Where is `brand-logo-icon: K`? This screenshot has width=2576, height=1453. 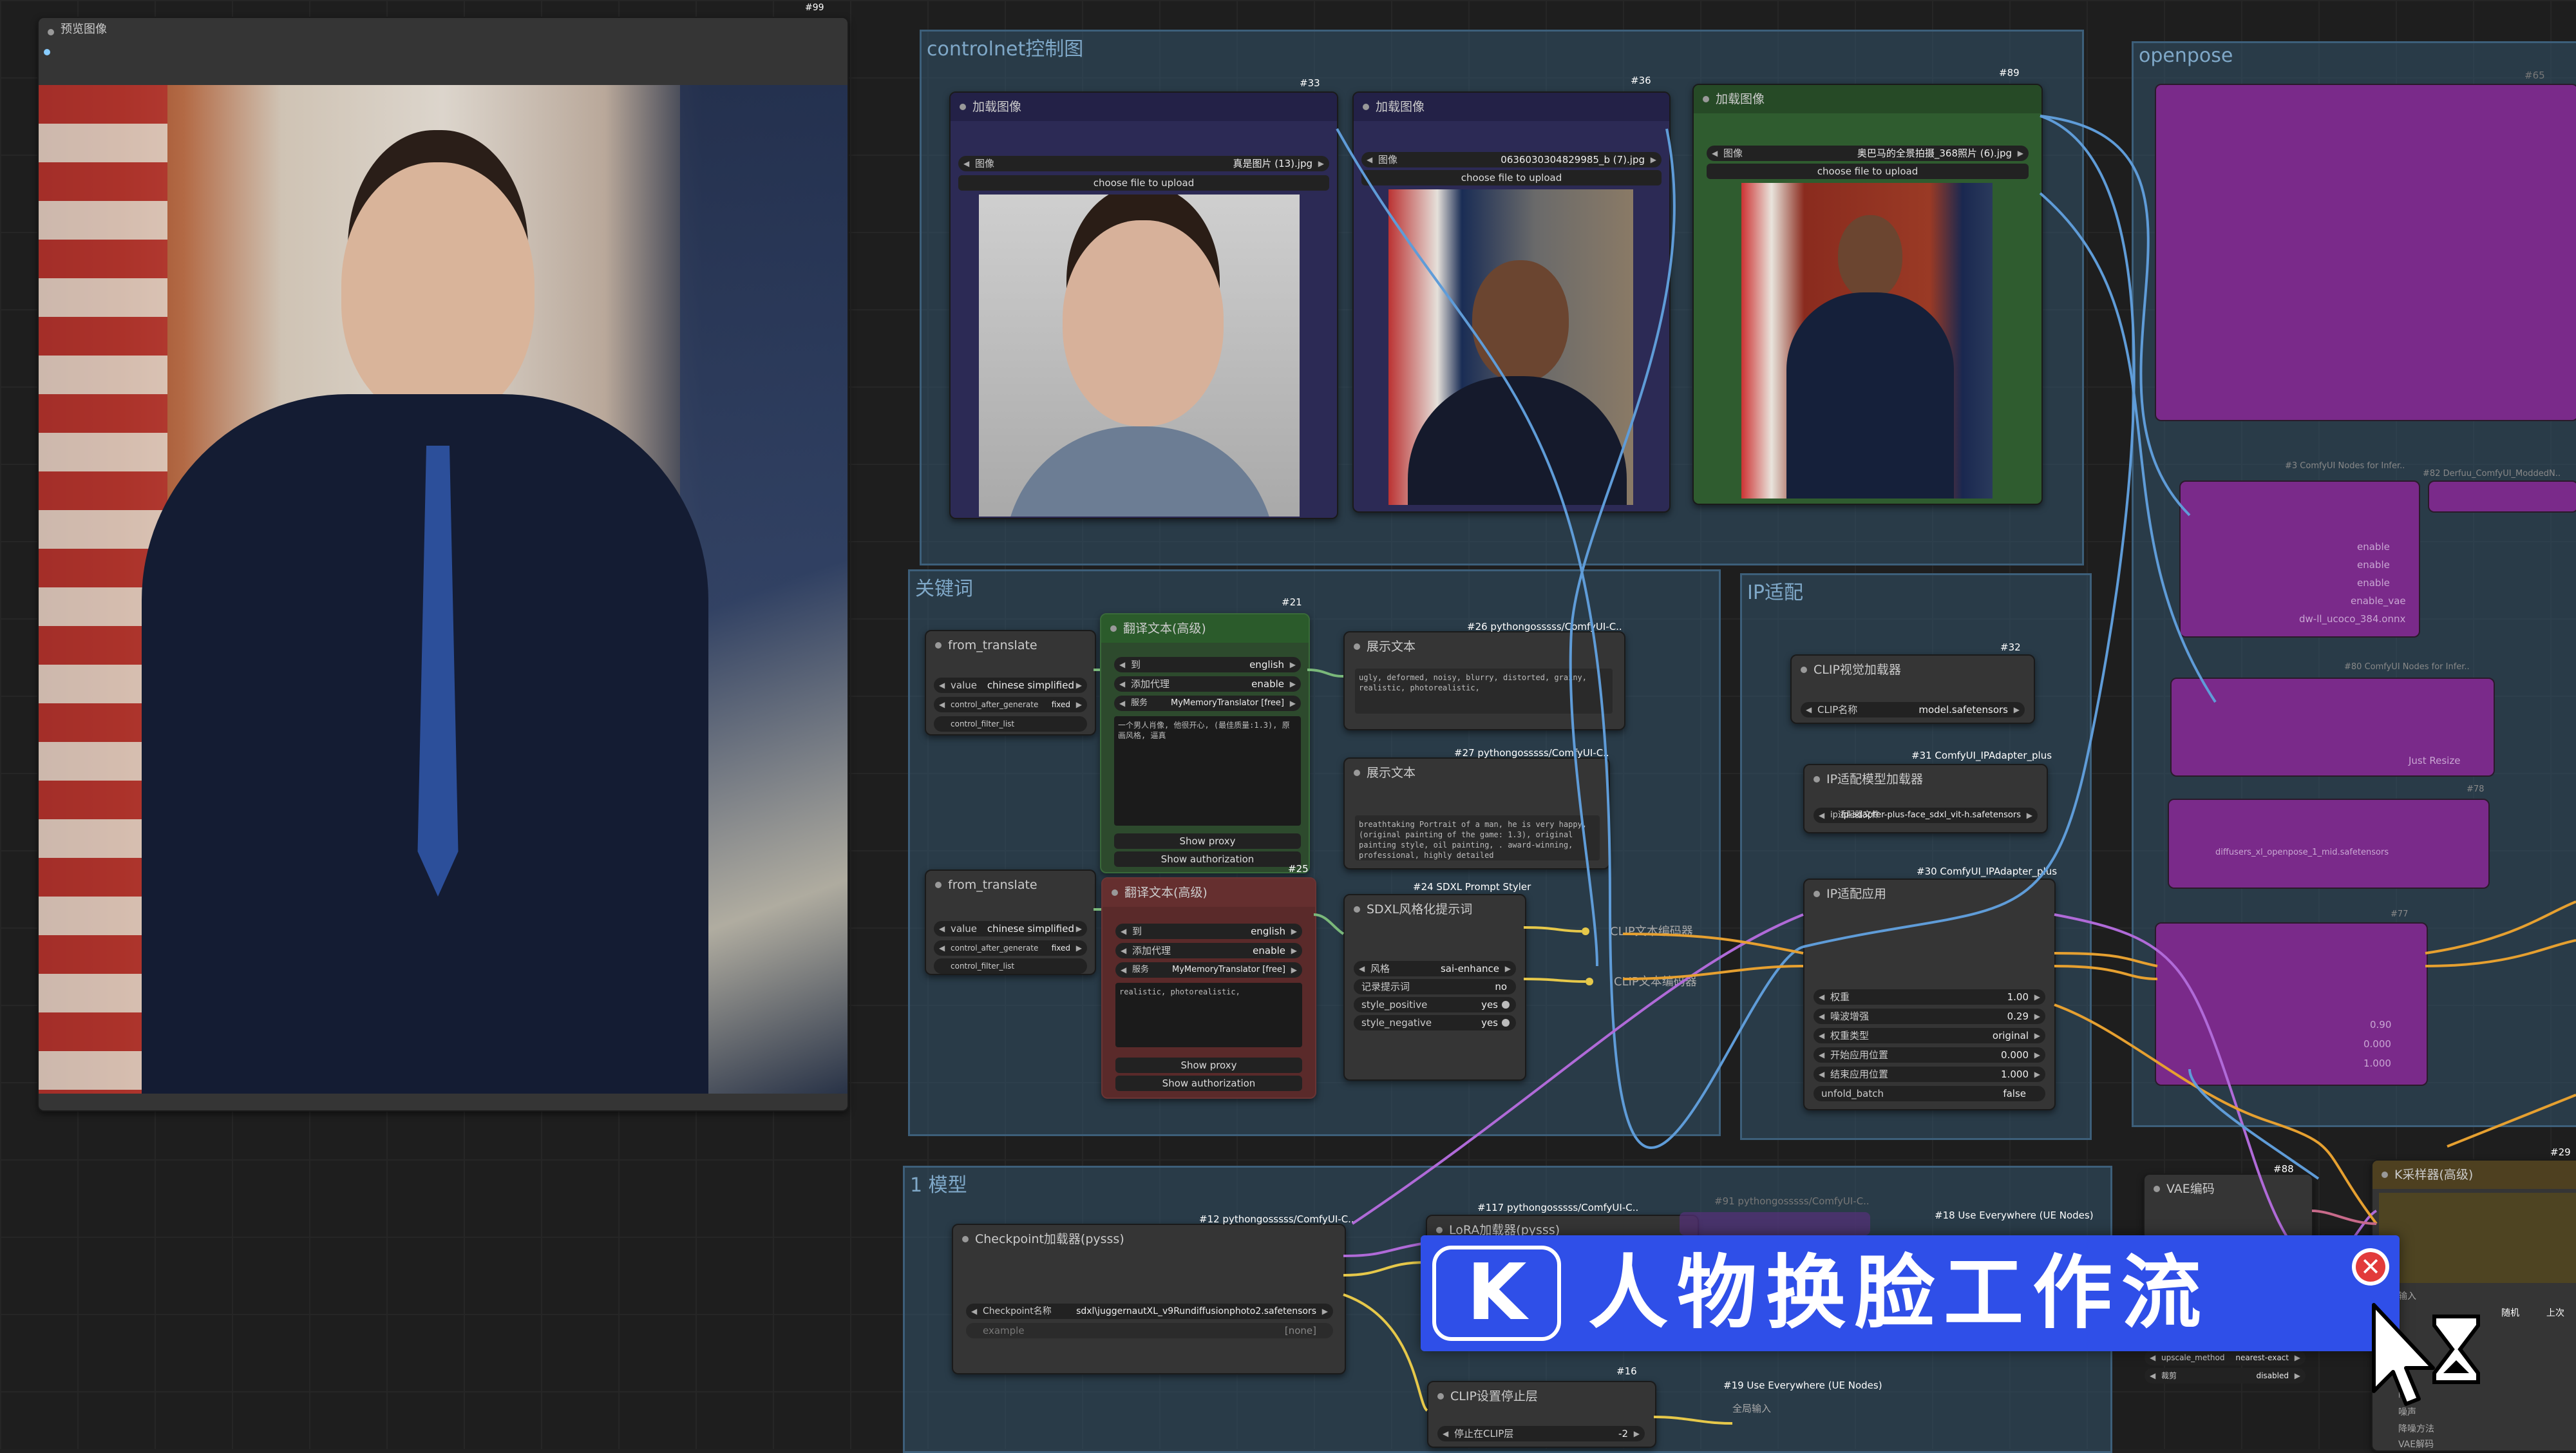
brand-logo-icon: K is located at coordinates (1496, 1293).